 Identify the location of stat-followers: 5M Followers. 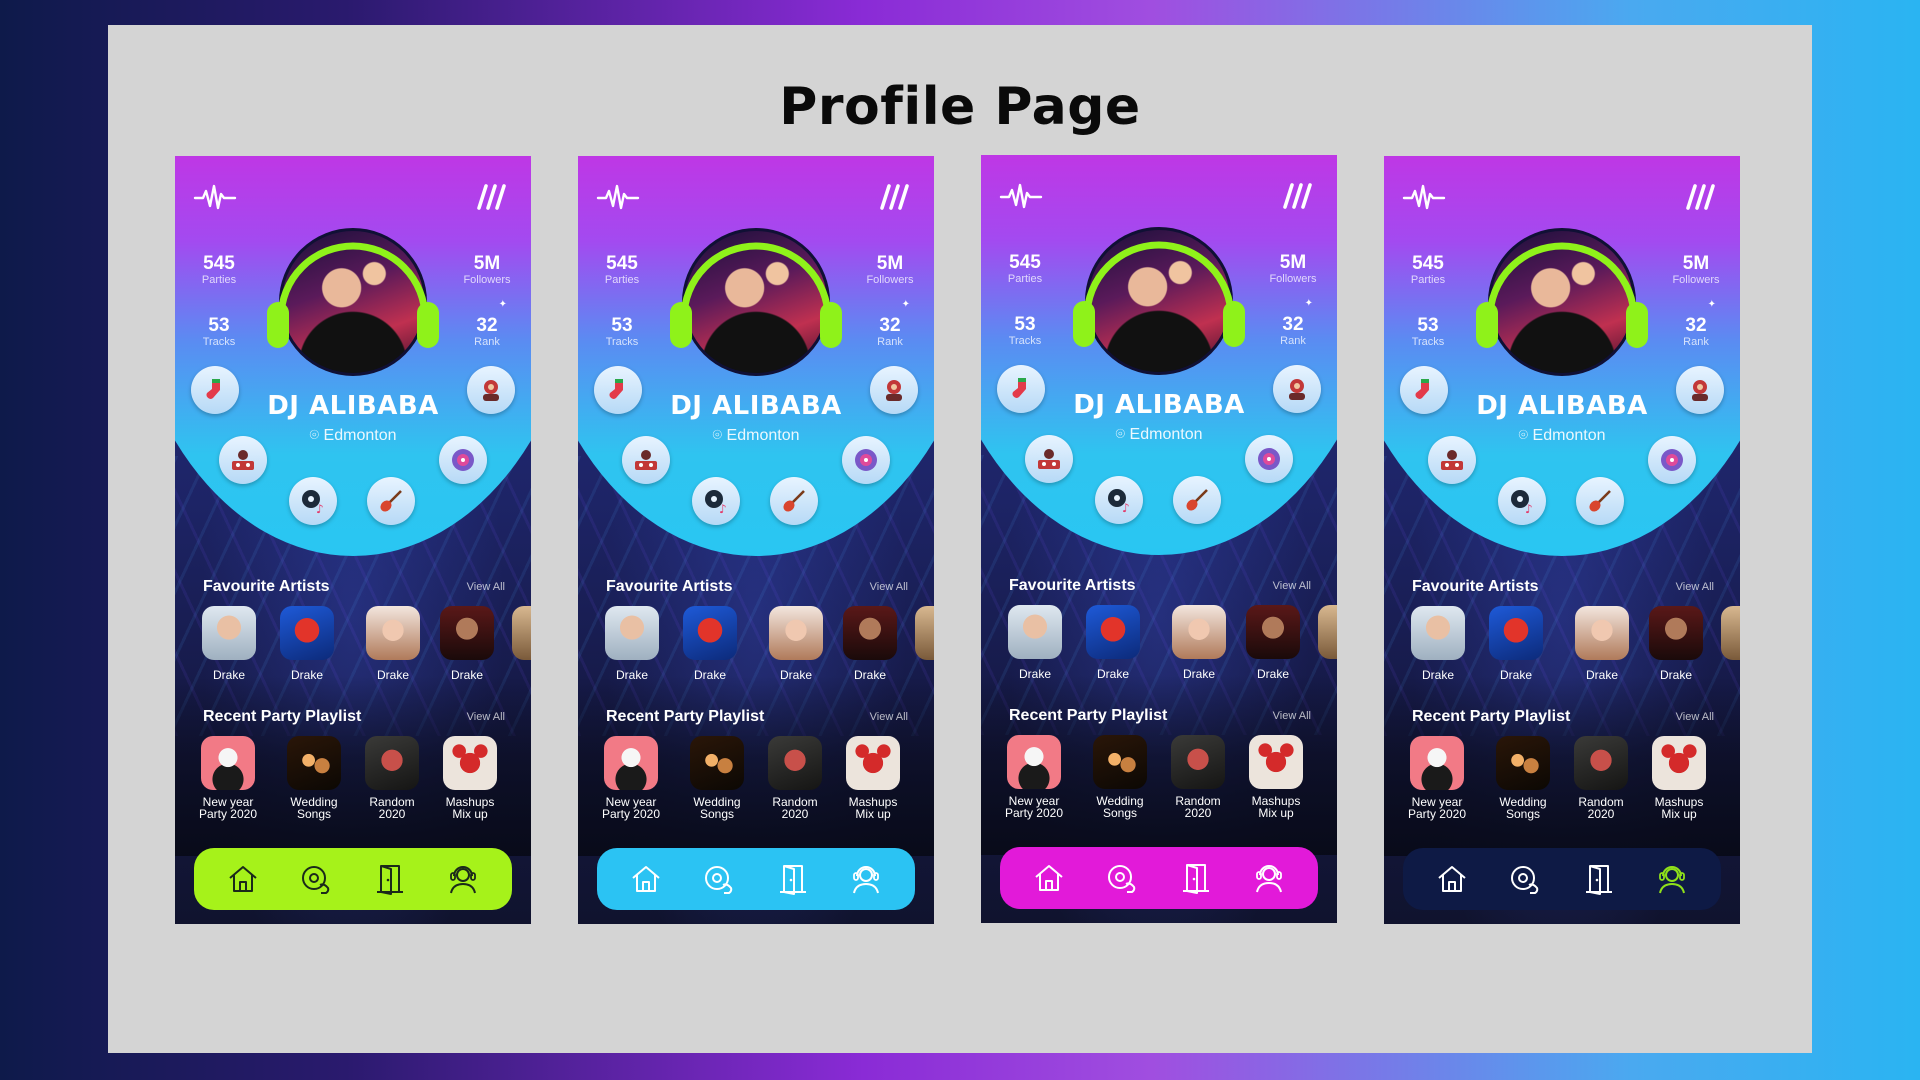
(1696, 270).